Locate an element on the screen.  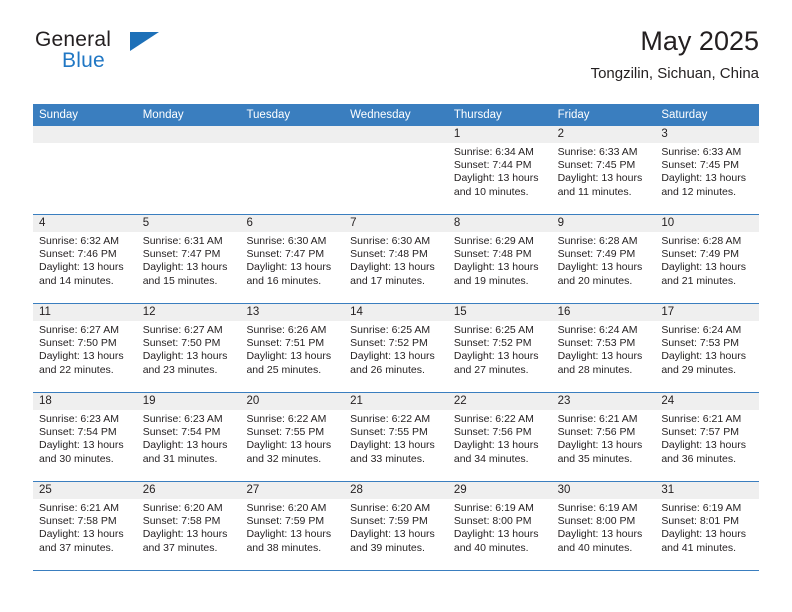
sunrise-time: Sunrise: 6:27 AM is located at coordinates (79, 330).